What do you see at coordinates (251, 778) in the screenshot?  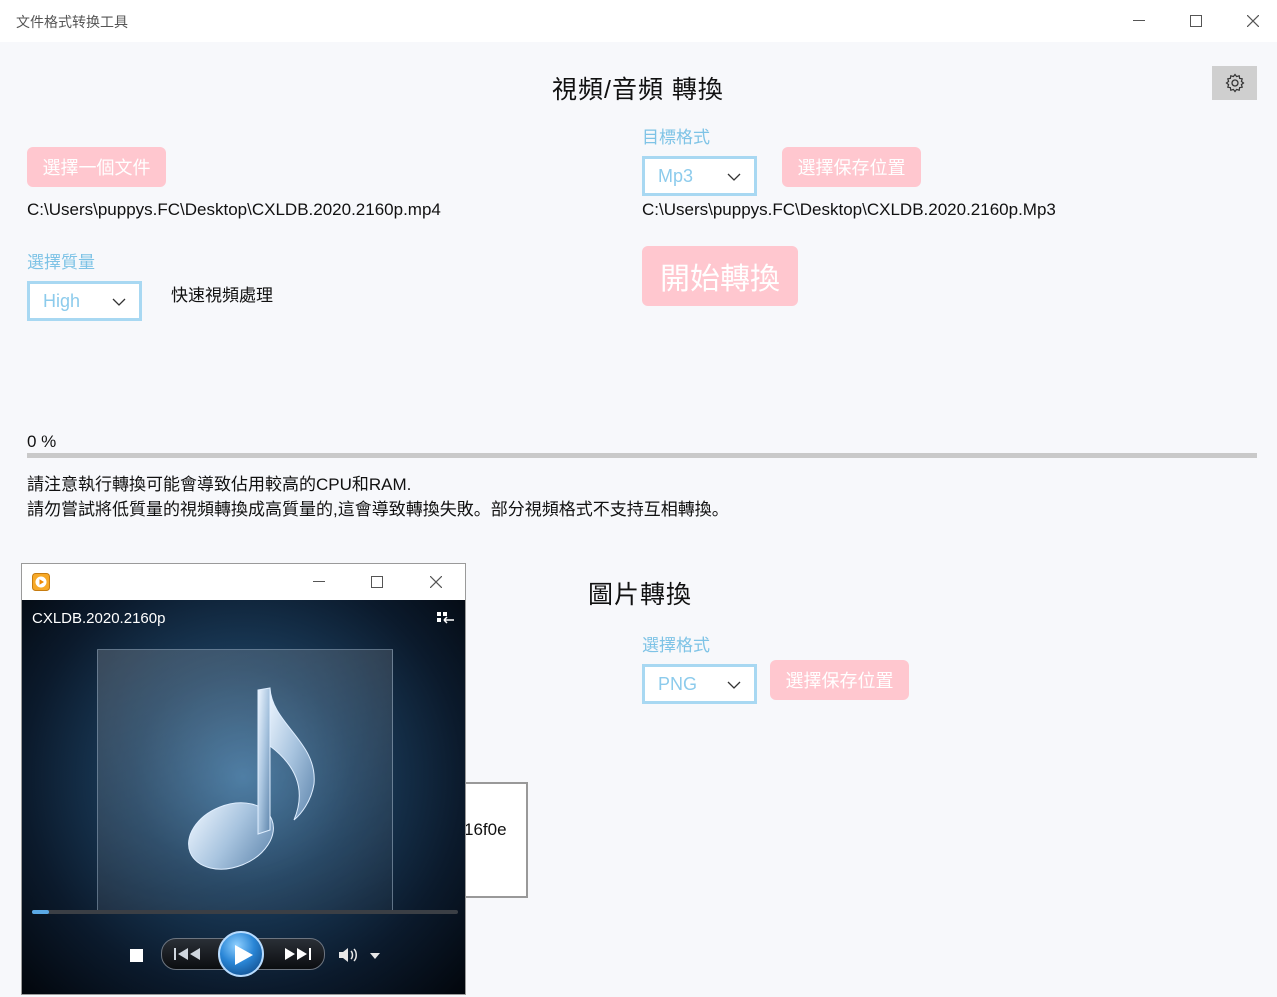 I see `music-note-icon` at bounding box center [251, 778].